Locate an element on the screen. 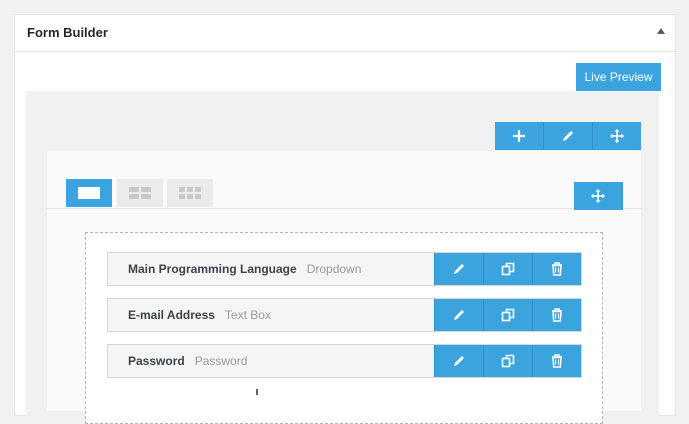 This screenshot has width=689, height=424. field-type: Password is located at coordinates (221, 361).